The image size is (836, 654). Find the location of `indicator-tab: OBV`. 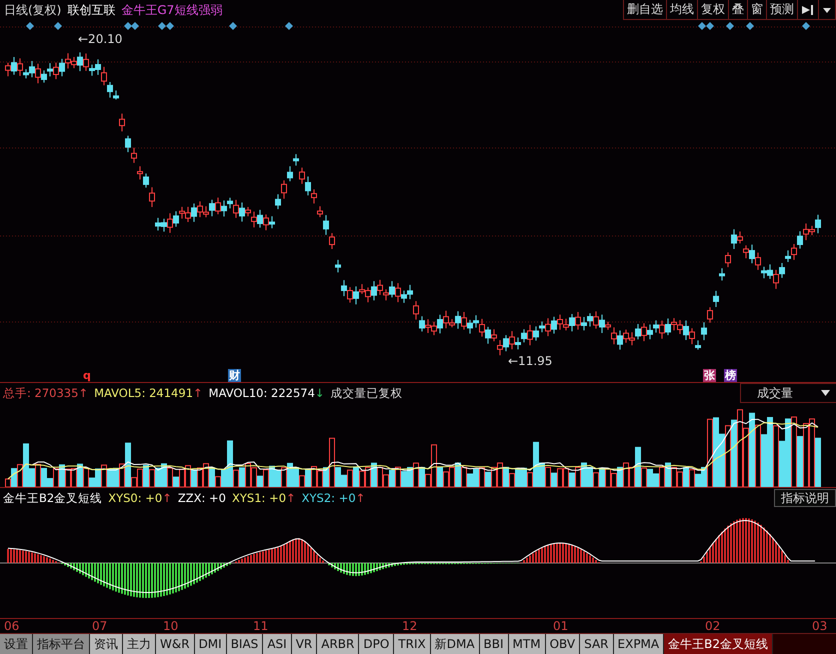

indicator-tab: OBV is located at coordinates (563, 644).